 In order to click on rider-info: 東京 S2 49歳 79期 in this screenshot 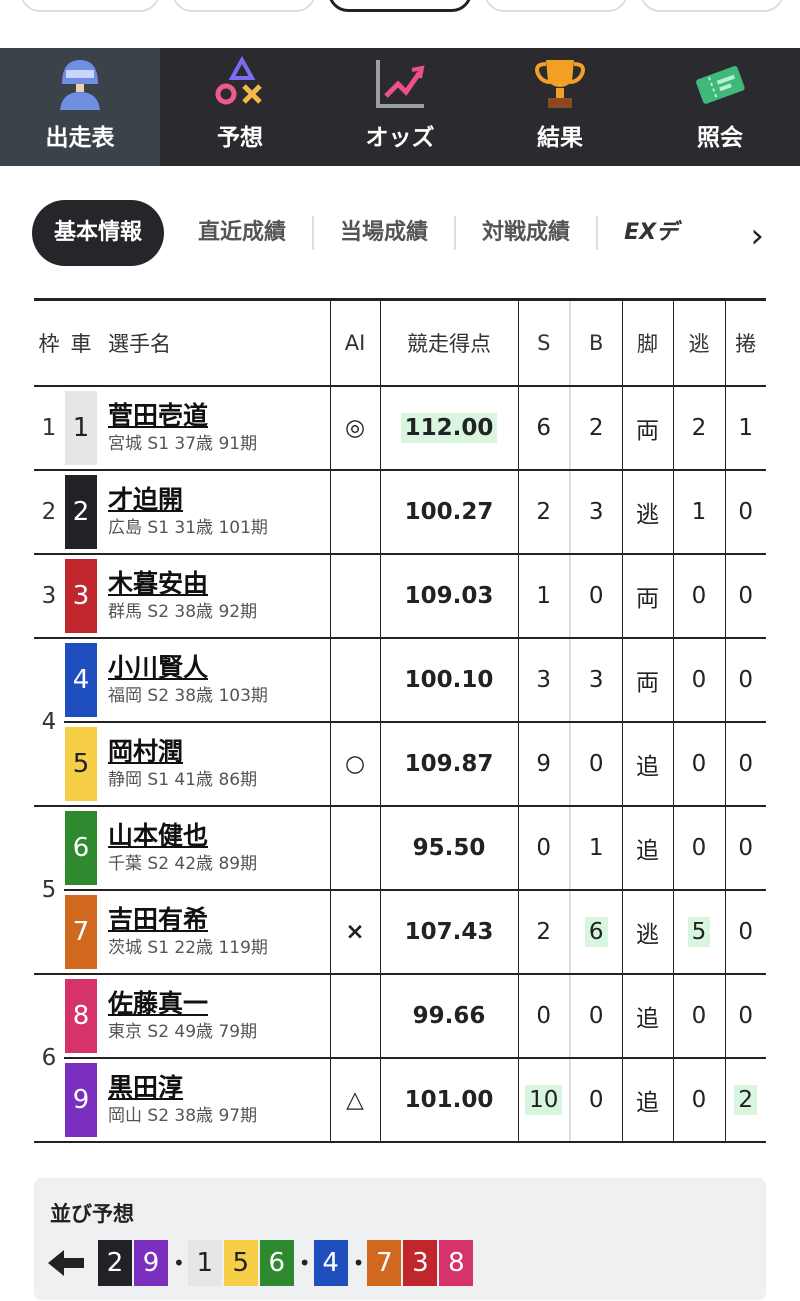, I will do `click(183, 1031)`.